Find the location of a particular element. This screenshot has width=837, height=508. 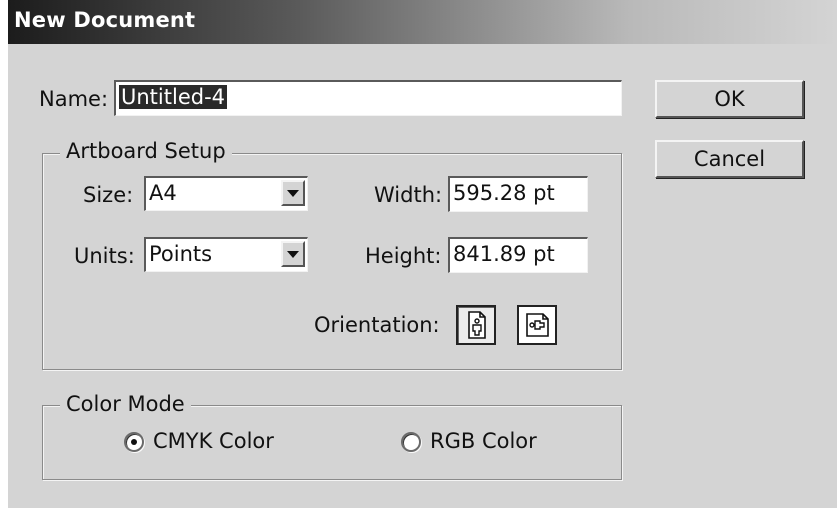

size-label: Size: is located at coordinates (108, 195).